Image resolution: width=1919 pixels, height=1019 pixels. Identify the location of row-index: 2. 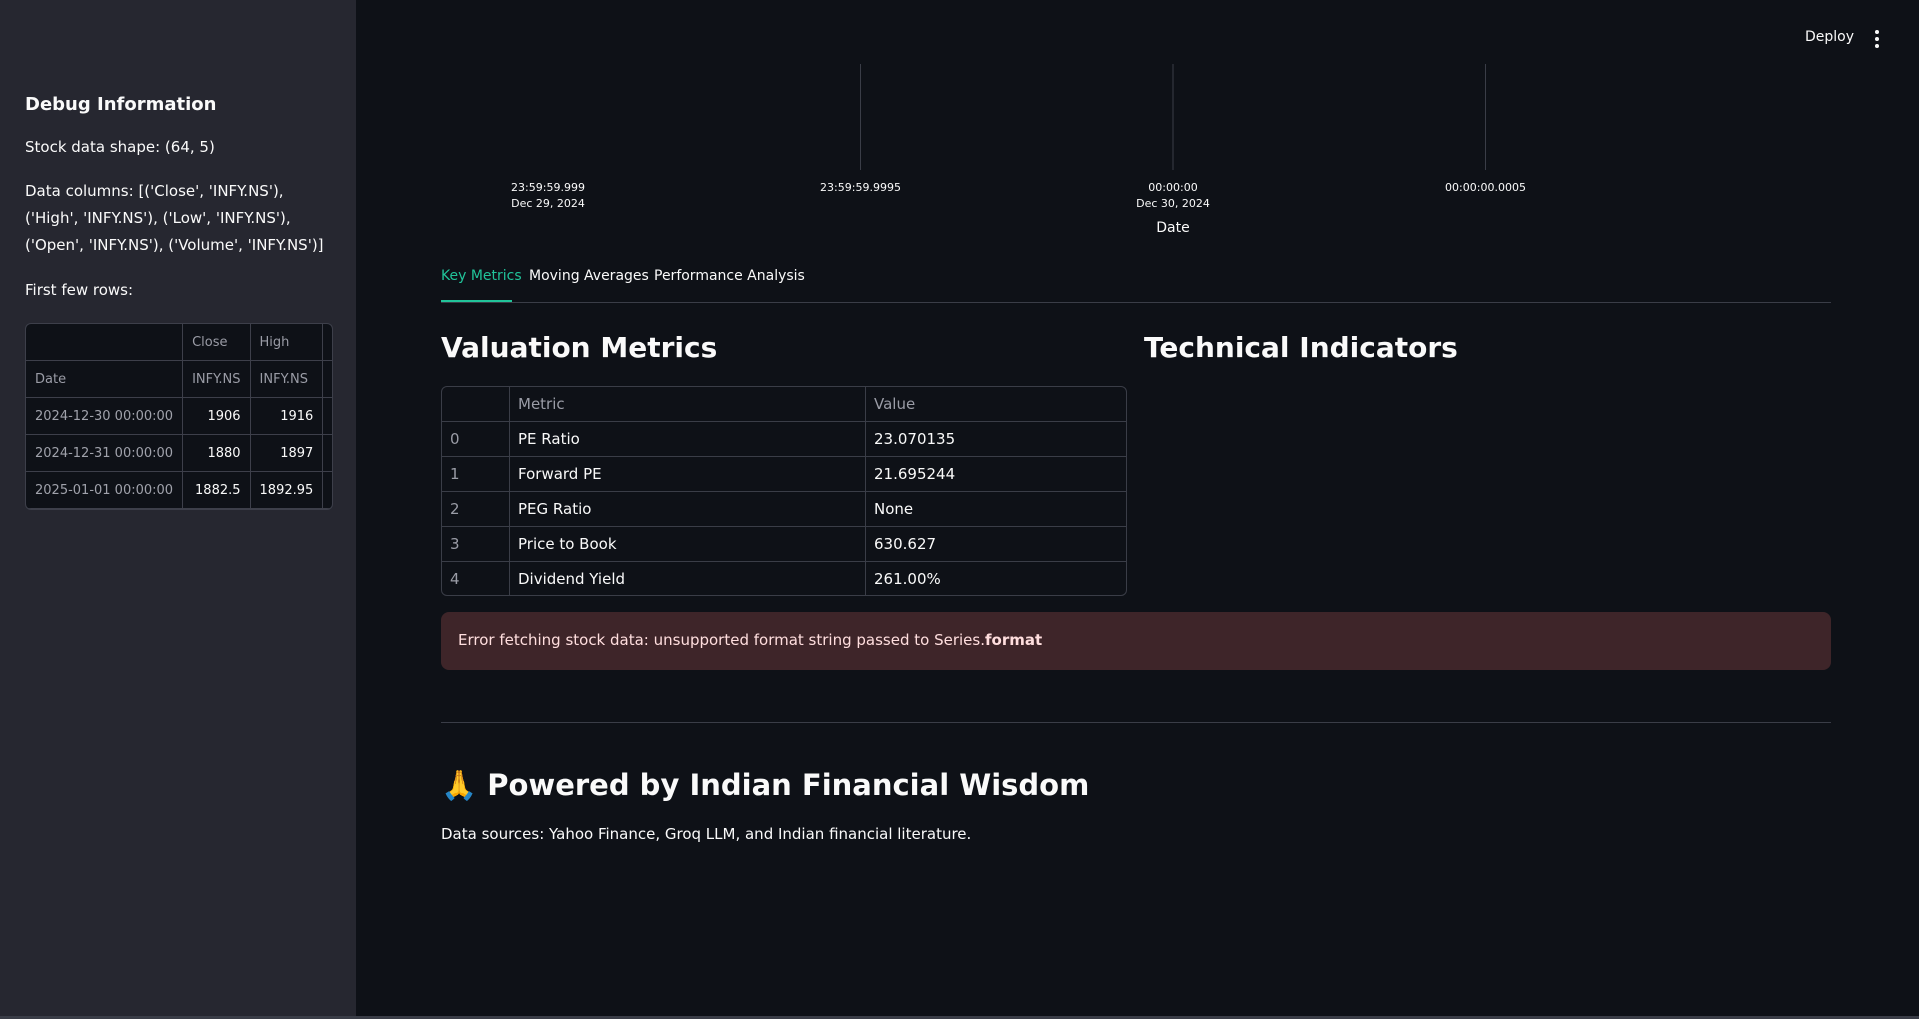
(476, 509).